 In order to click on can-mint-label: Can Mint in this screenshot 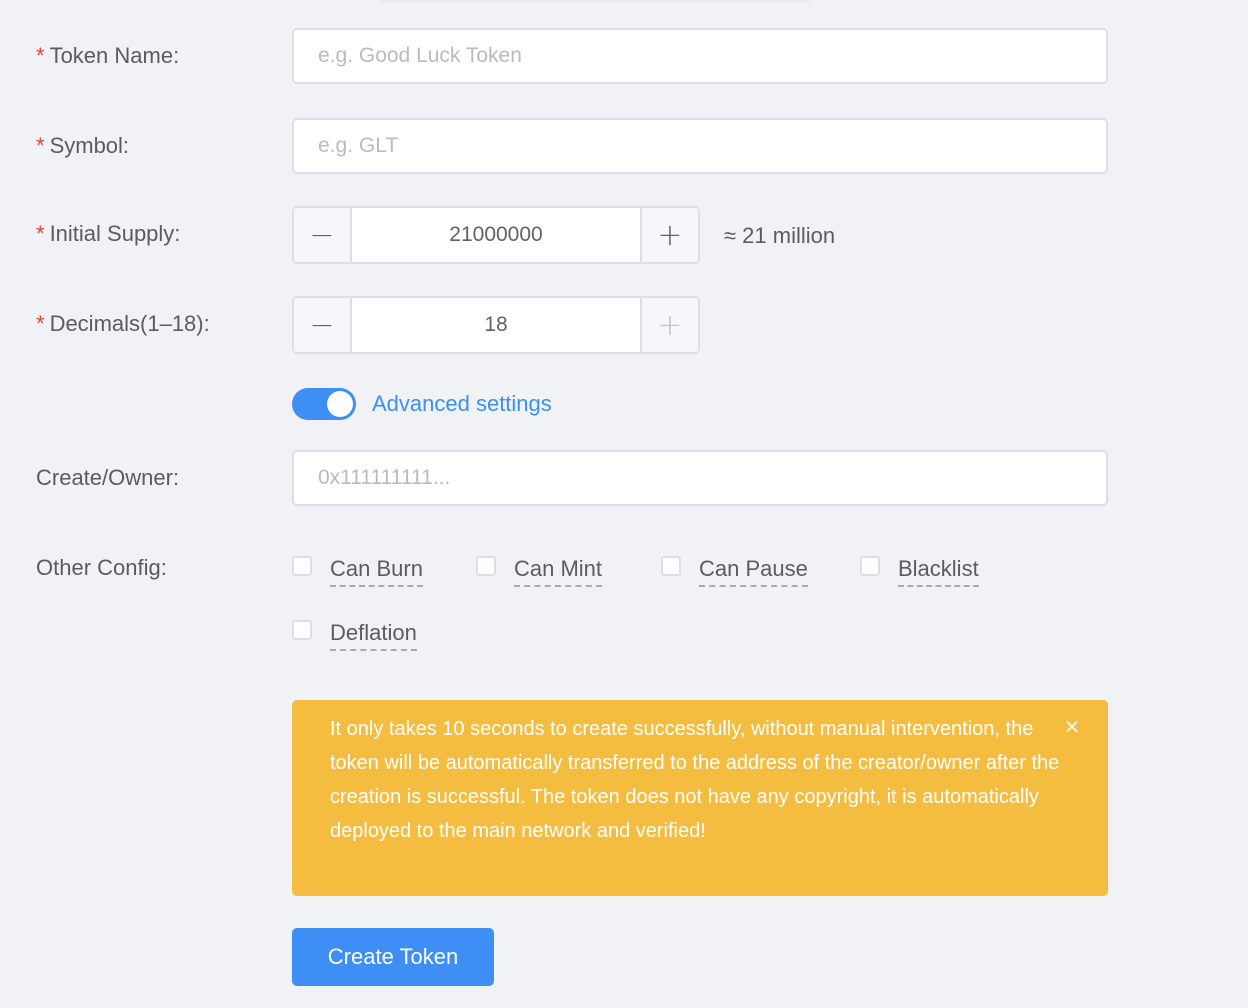, I will do `click(558, 571)`.